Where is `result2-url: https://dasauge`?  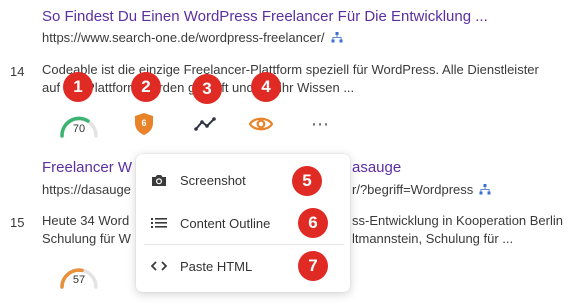 result2-url: https://dasauge is located at coordinates (86, 189).